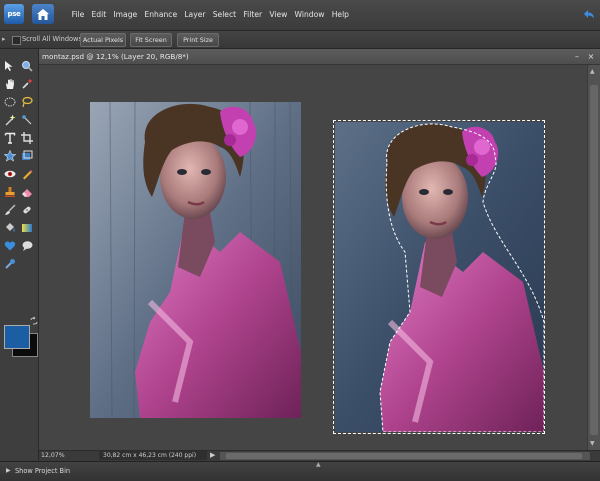  Describe the element at coordinates (52, 39) in the screenshot. I see `scroll-all-label: Scroll All Windows` at that location.